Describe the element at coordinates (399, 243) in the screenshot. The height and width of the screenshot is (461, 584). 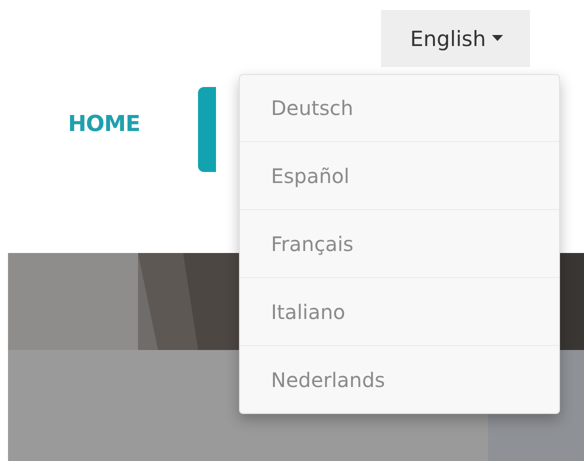
I see `language-option: Français` at that location.